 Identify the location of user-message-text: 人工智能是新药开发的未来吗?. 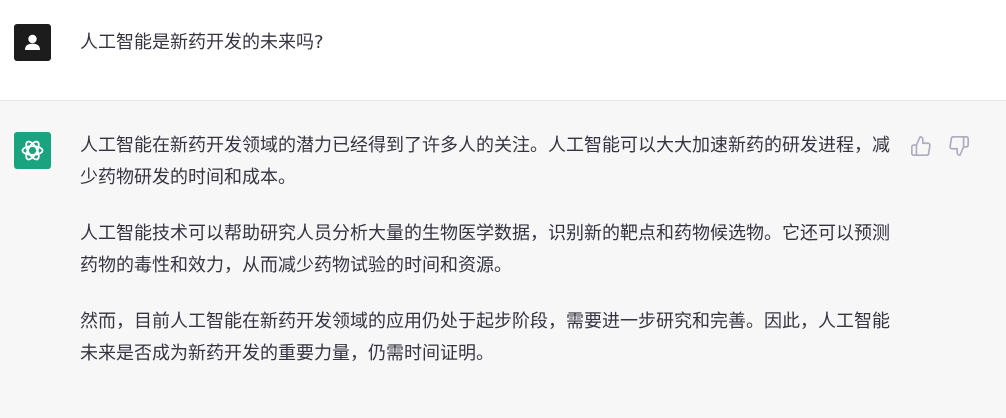
(202, 42).